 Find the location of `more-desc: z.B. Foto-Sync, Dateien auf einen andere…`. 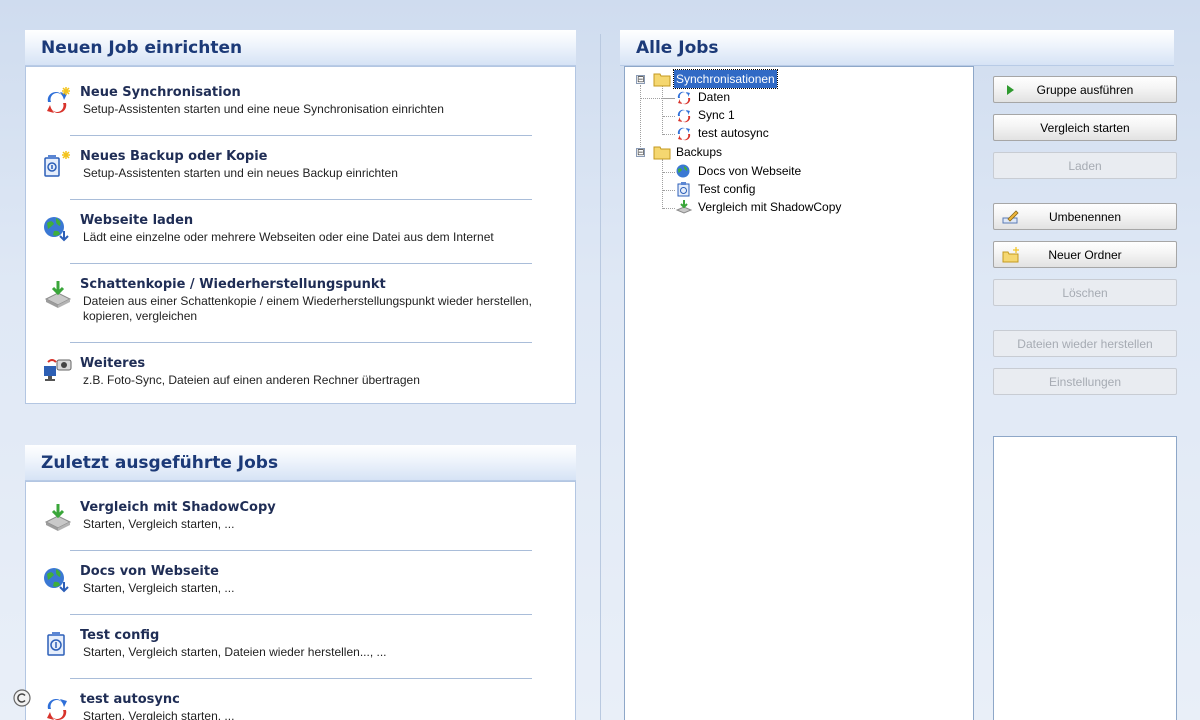

more-desc: z.B. Foto-Sync, Dateien auf einen andere… is located at coordinates (251, 380).